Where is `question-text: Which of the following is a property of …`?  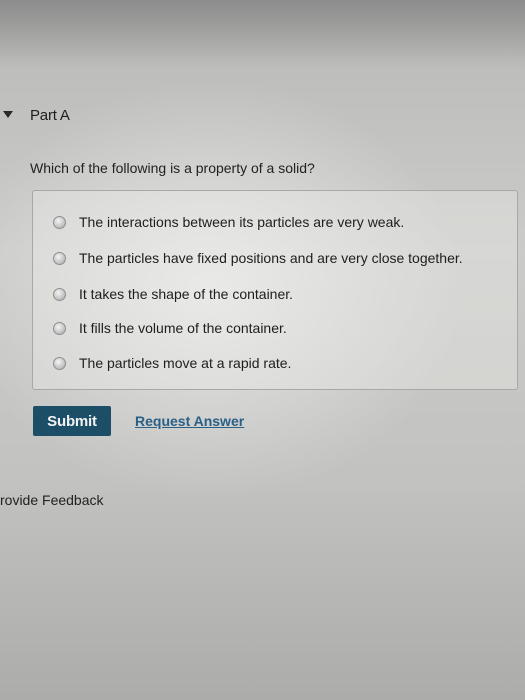 question-text: Which of the following is a property of … is located at coordinates (172, 168).